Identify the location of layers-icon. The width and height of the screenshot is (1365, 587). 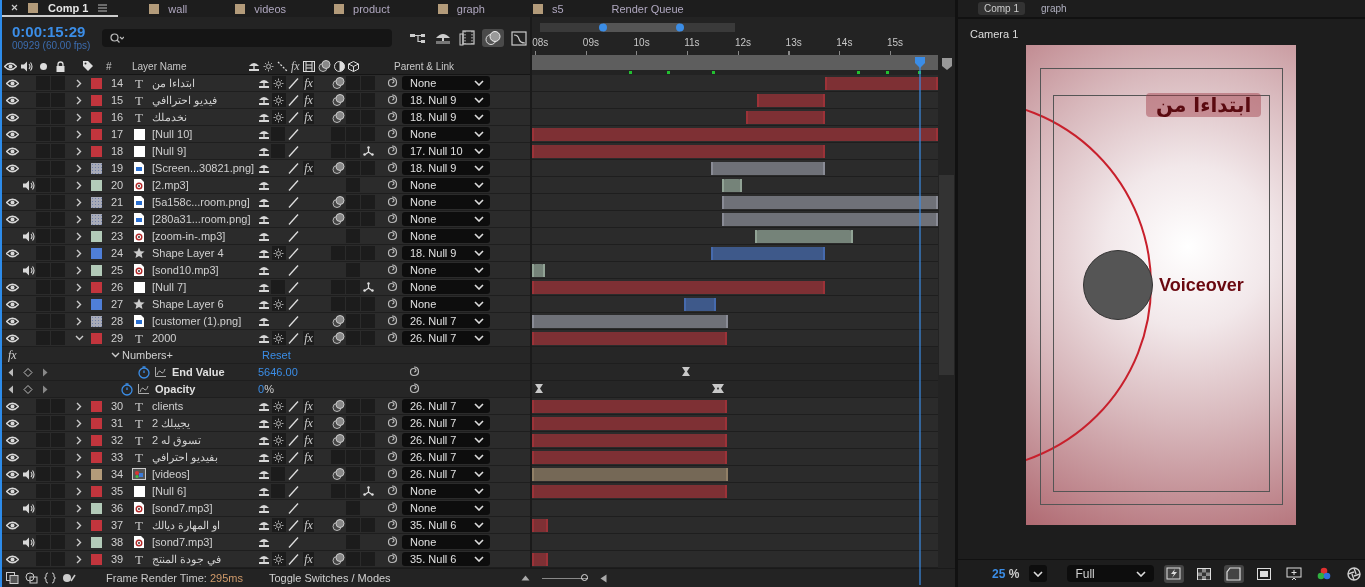
(12, 578).